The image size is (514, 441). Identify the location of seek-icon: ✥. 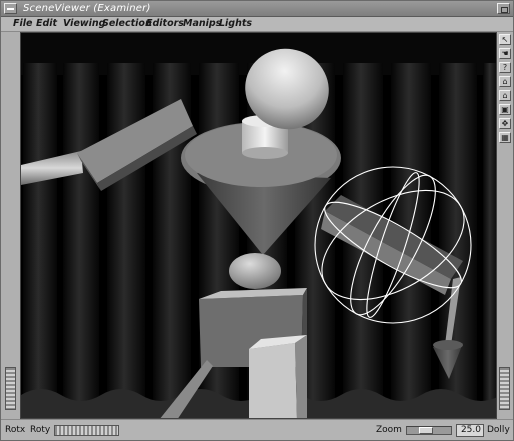
(505, 123).